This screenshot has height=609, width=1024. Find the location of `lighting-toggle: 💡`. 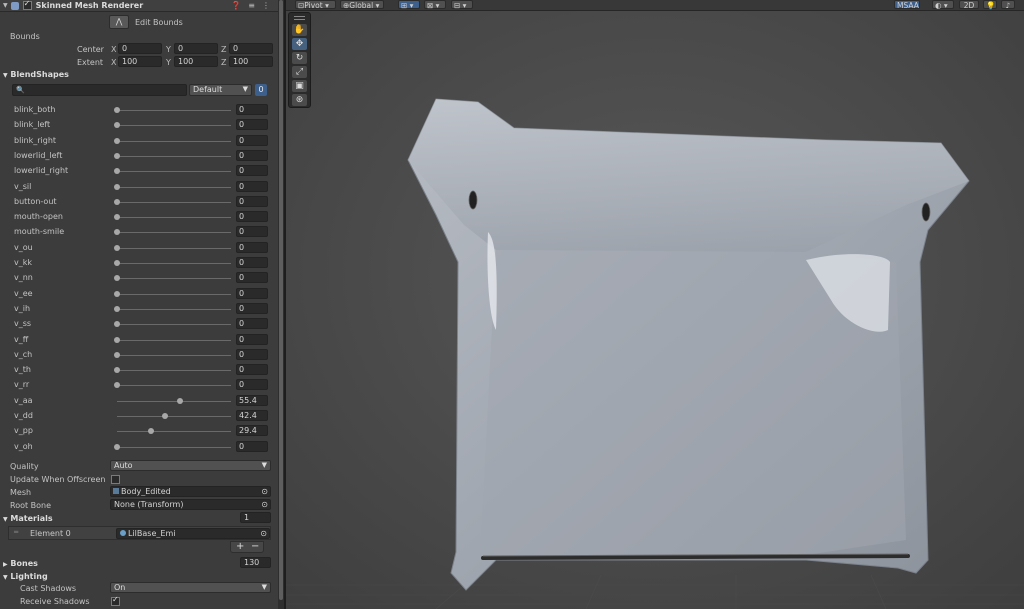

lighting-toggle: 💡 is located at coordinates (990, 5).